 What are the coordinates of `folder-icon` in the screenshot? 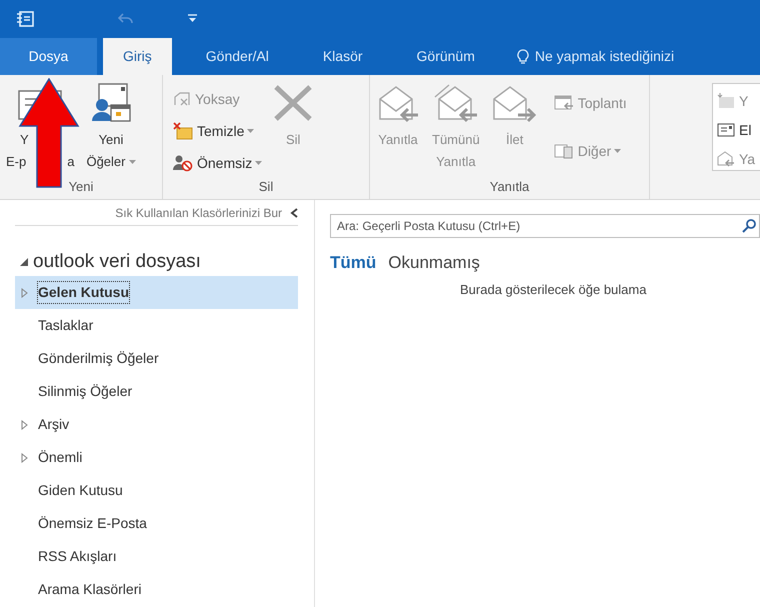 It's located at (726, 101).